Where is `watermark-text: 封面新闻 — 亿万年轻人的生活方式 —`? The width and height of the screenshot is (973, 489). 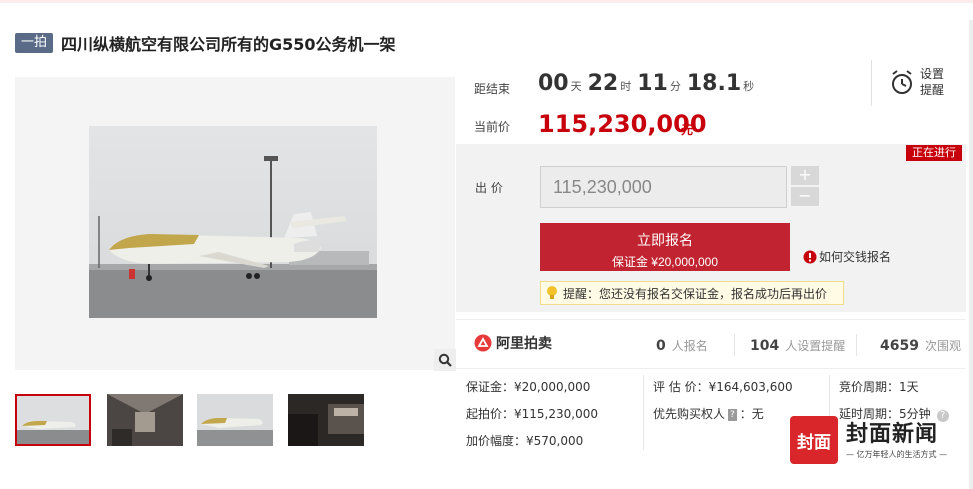 watermark-text: 封面新闻 — 亿万年轻人的生活方式 — is located at coordinates (896, 440).